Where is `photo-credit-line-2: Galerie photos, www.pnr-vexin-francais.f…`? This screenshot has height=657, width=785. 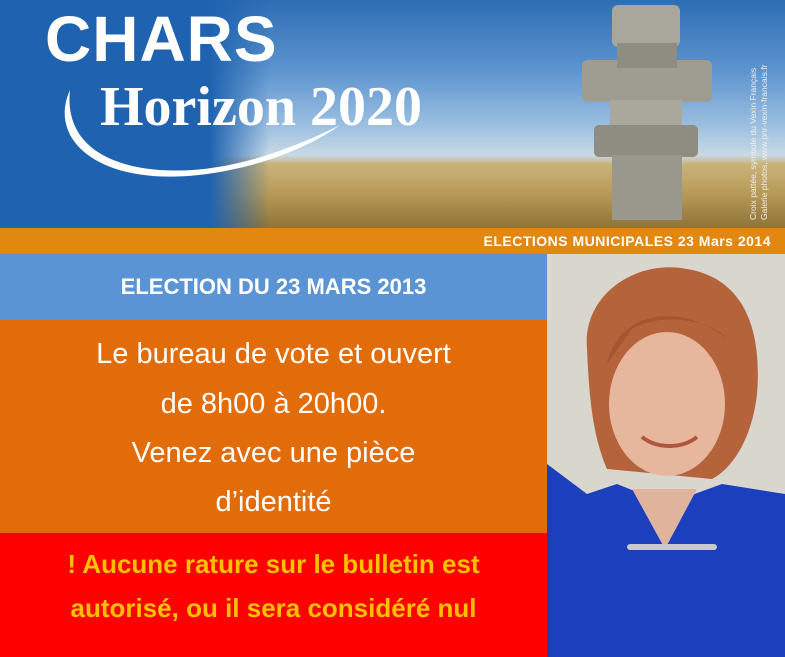 photo-credit-line-2: Galerie photos, www.pnr-vexin-francais.f… is located at coordinates (764, 142).